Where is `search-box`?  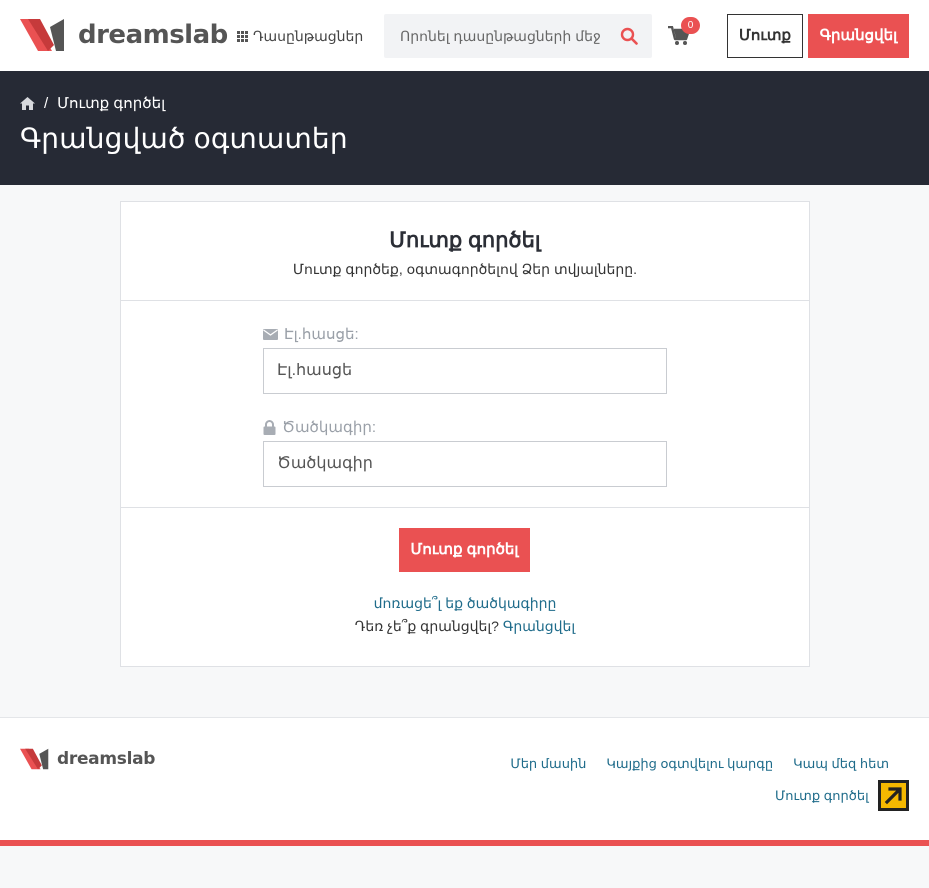 search-box is located at coordinates (518, 36).